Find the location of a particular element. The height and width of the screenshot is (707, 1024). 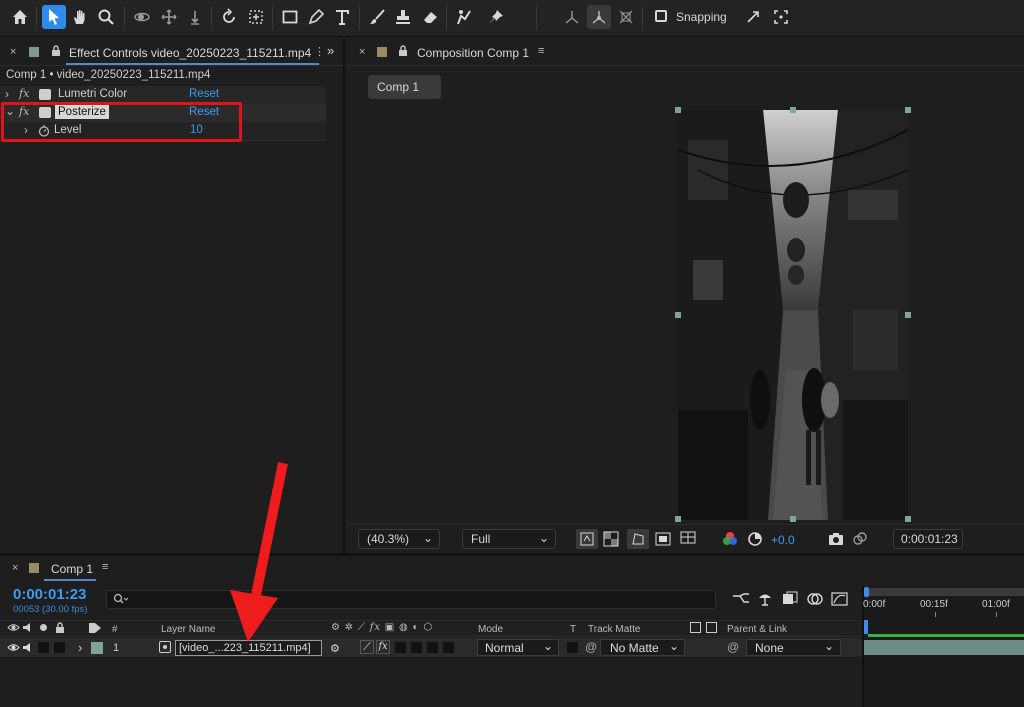

transparency-grid-icon is located at coordinates (611, 540).